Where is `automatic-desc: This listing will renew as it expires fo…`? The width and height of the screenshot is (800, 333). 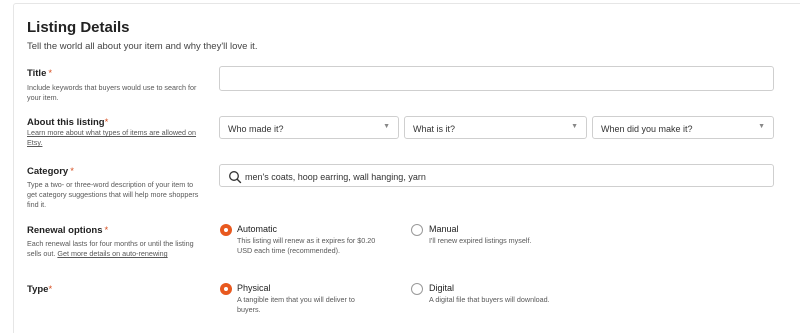
automatic-desc: This listing will renew as it expires fo… is located at coordinates (306, 245).